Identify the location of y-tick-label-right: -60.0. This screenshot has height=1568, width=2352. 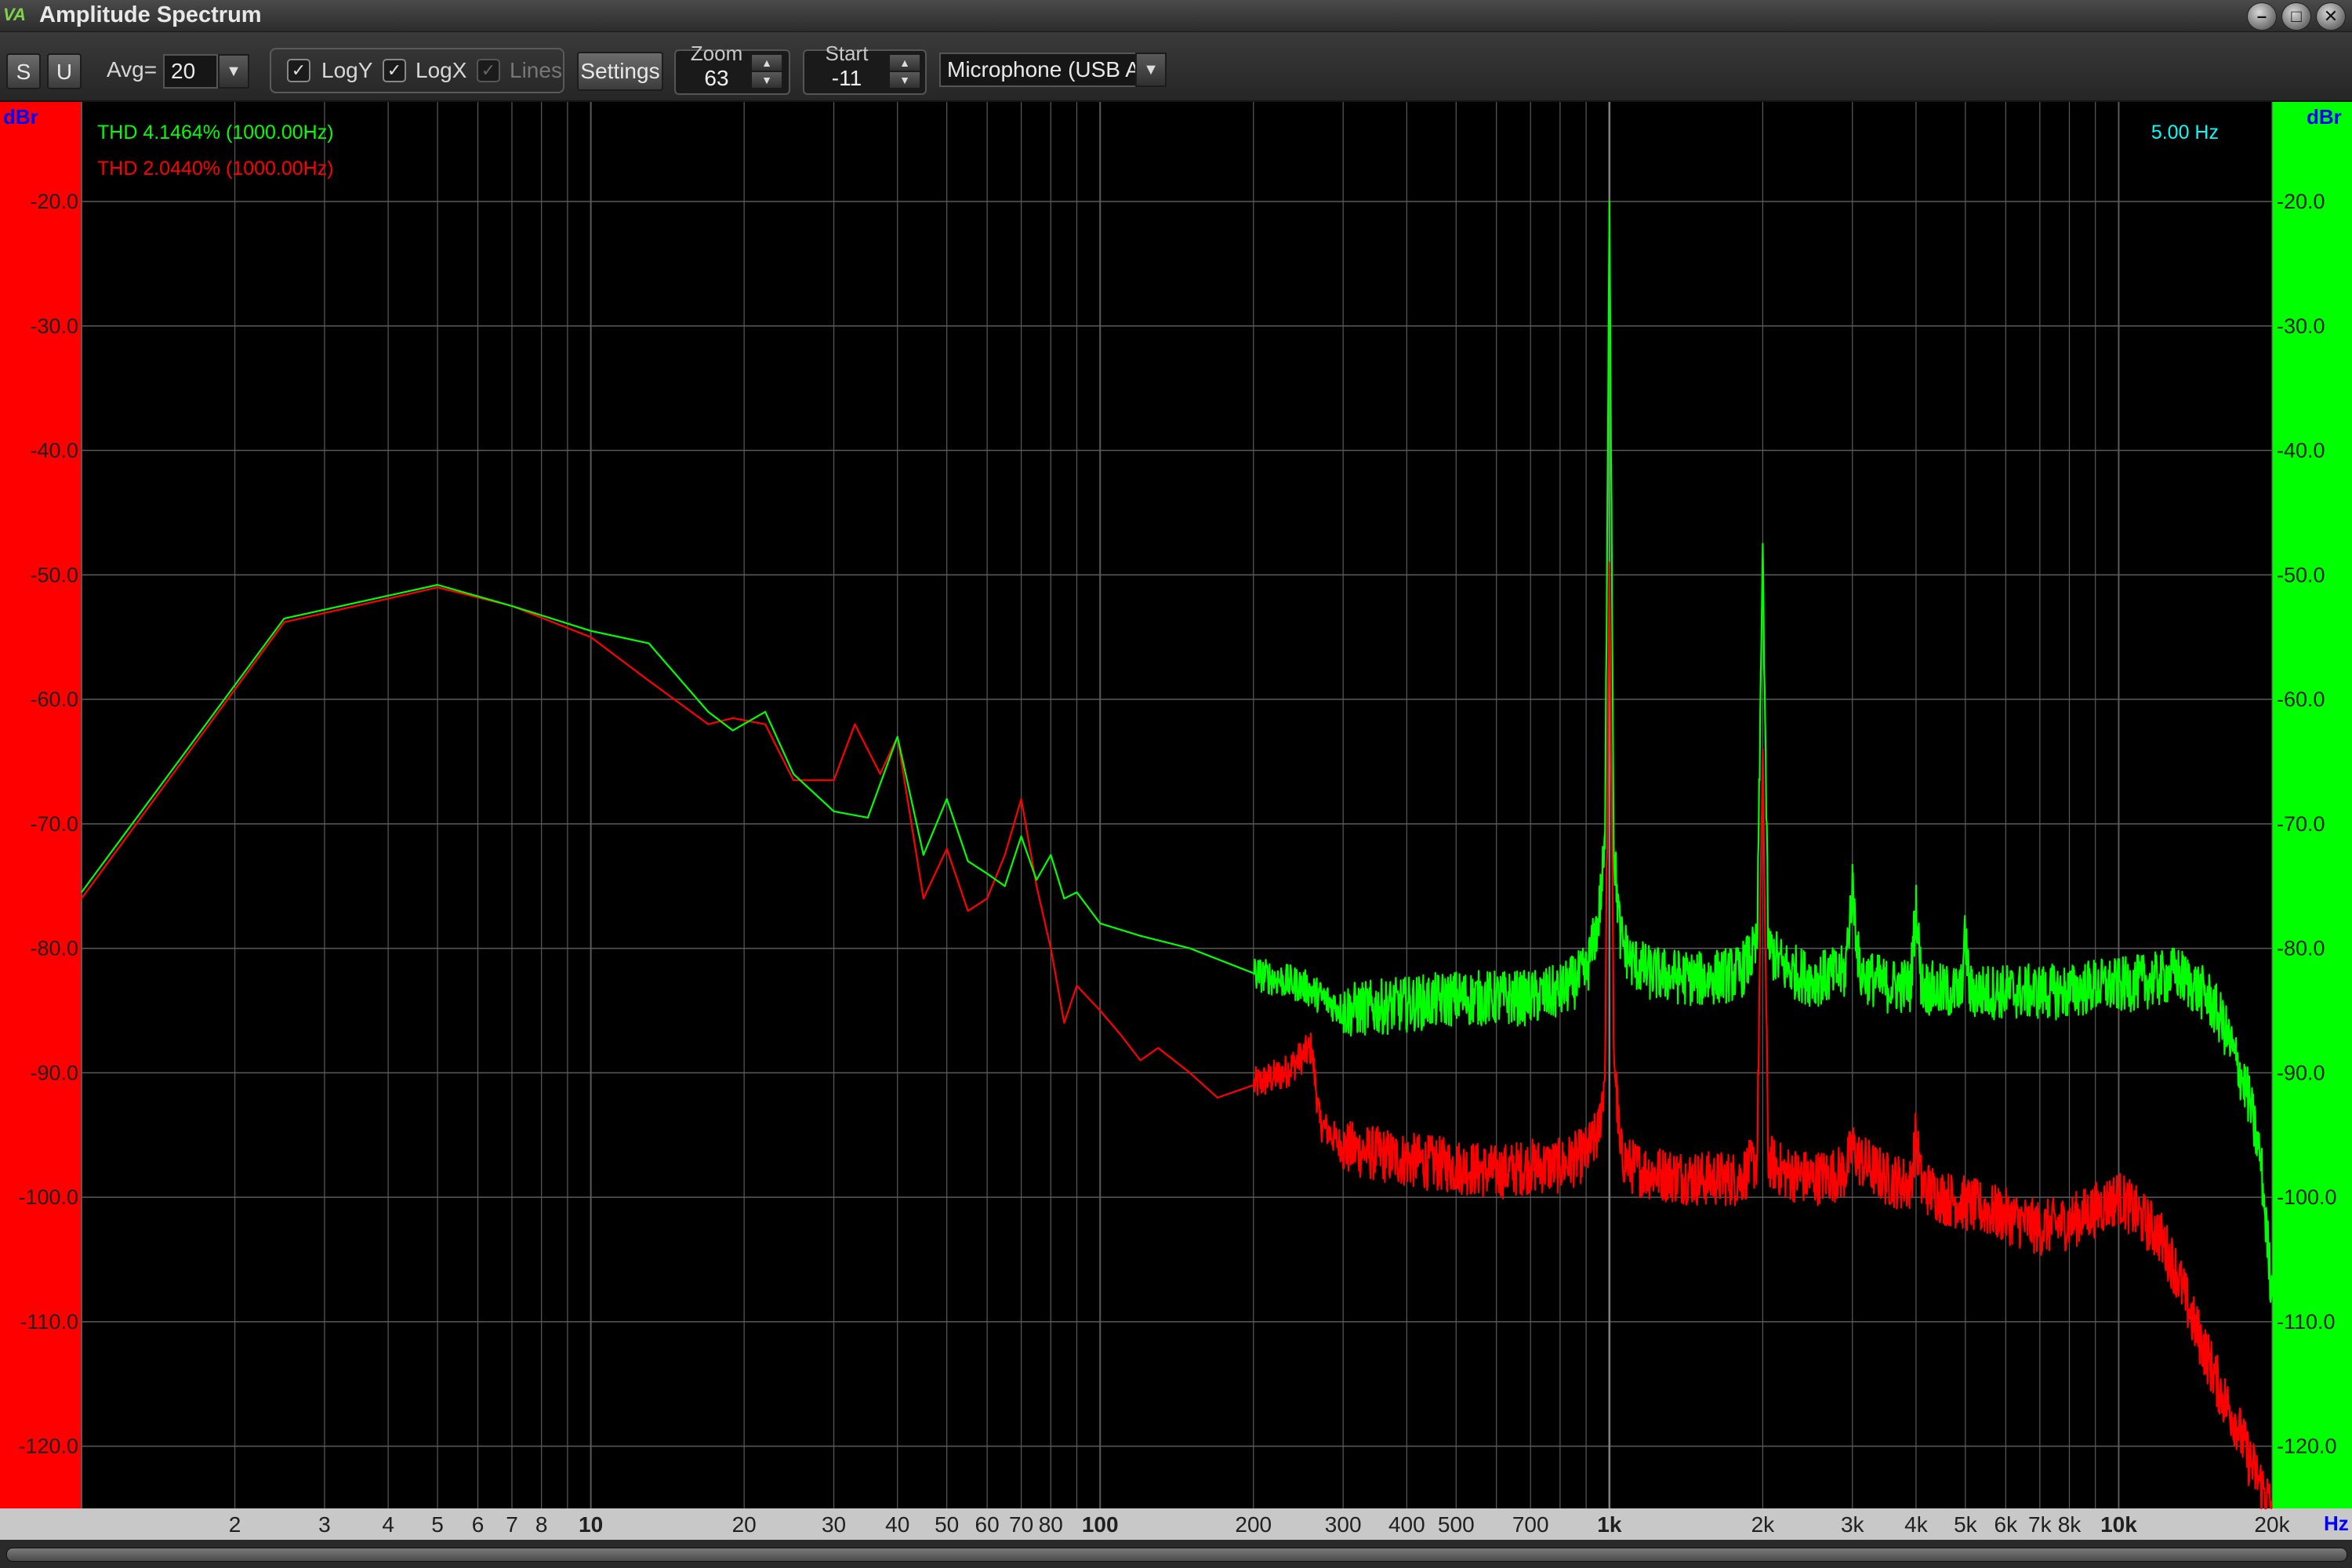
(2301, 699).